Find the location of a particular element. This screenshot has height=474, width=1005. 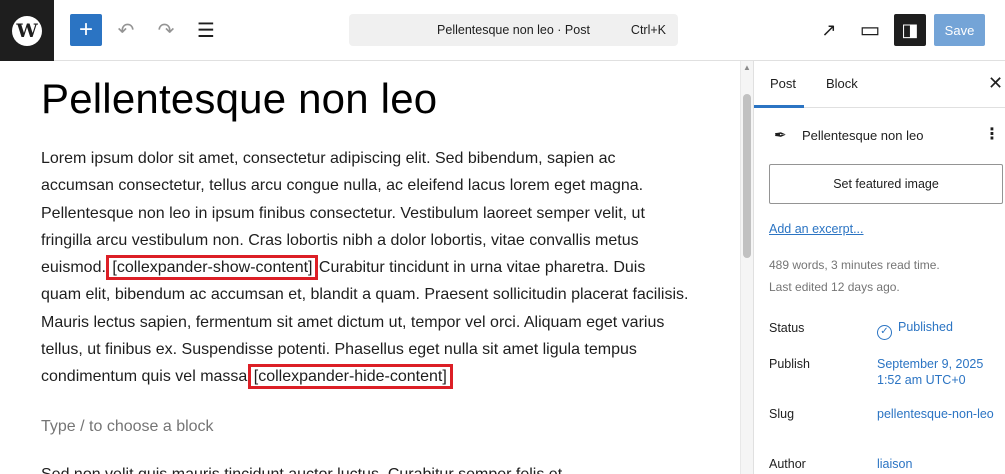

publish-date-button: September 9, 2025 1:52 am UTC+0 is located at coordinates (936, 372).